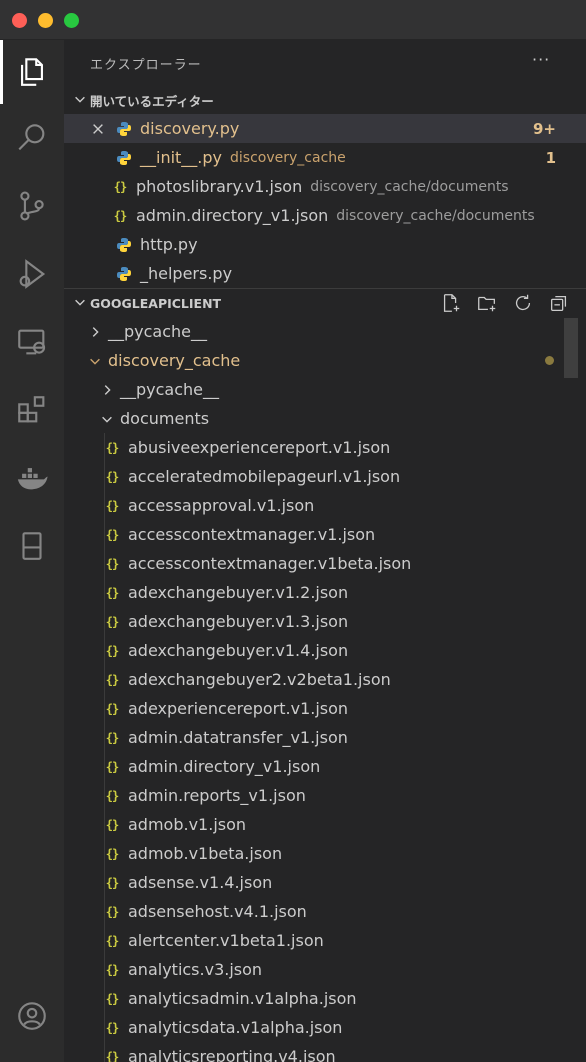 Image resolution: width=586 pixels, height=1062 pixels. Describe the element at coordinates (325, 418) in the screenshot. I see `tree-folder-item: documents` at that location.